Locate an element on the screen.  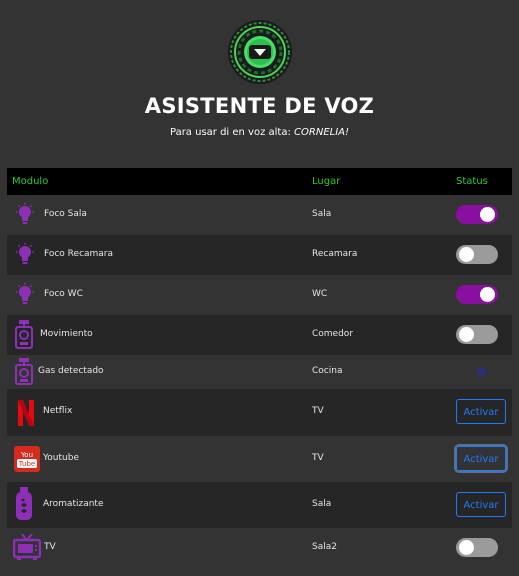
page-title: ASISTENTE DE VOZ is located at coordinates (259, 106).